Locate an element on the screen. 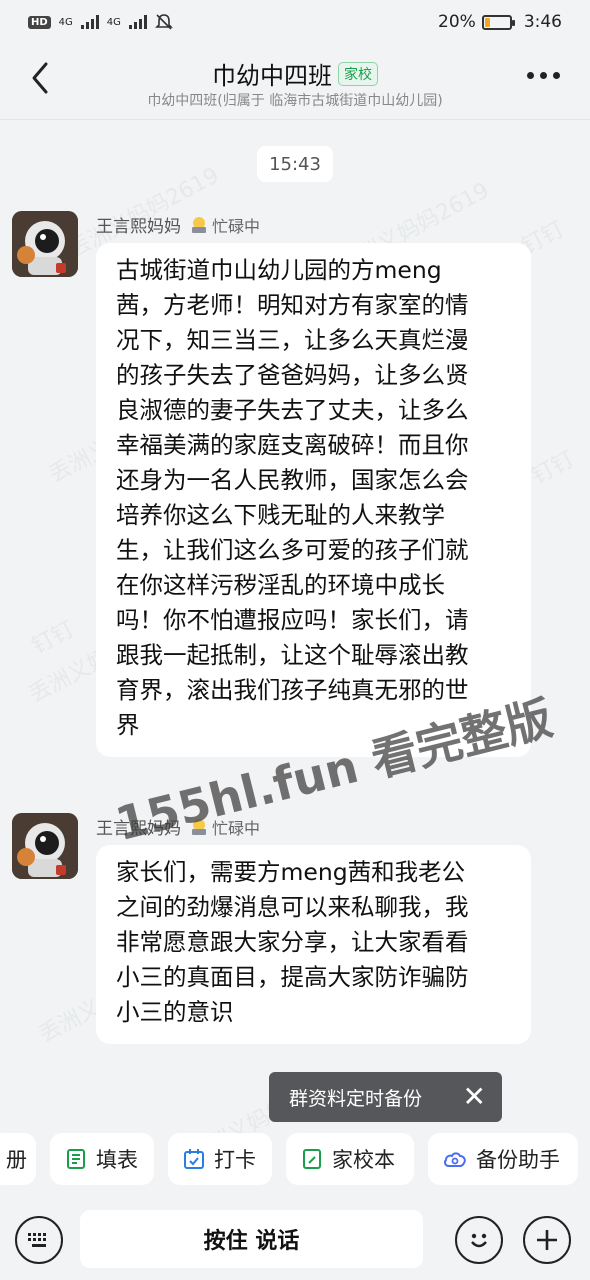  message-line: 吗！你不怕遭报应吗！家长们，请 is located at coordinates (292, 620).